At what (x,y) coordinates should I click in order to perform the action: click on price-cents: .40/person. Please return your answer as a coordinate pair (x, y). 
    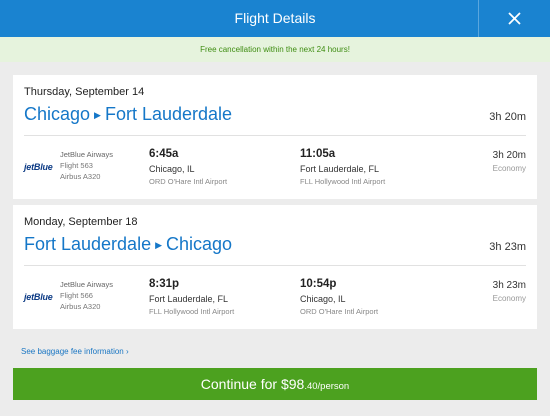
    Looking at the image, I should click on (327, 386).